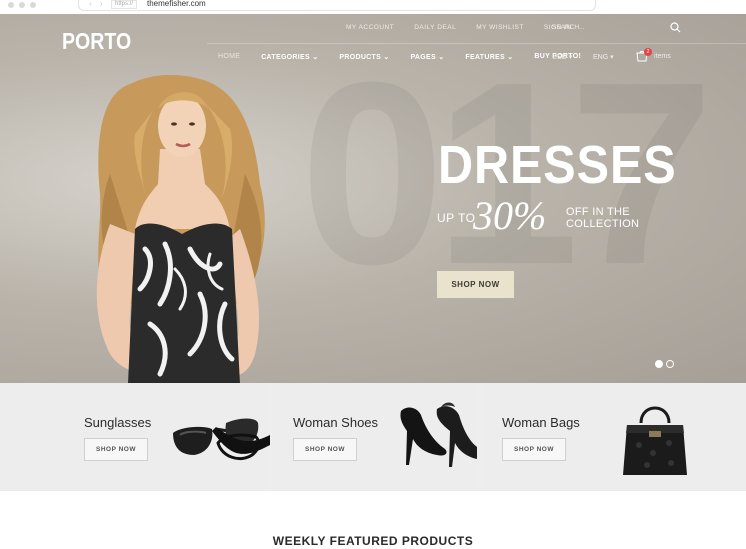 The image size is (746, 549). I want to click on hero-offer-line2: COLLECTION, so click(603, 224).